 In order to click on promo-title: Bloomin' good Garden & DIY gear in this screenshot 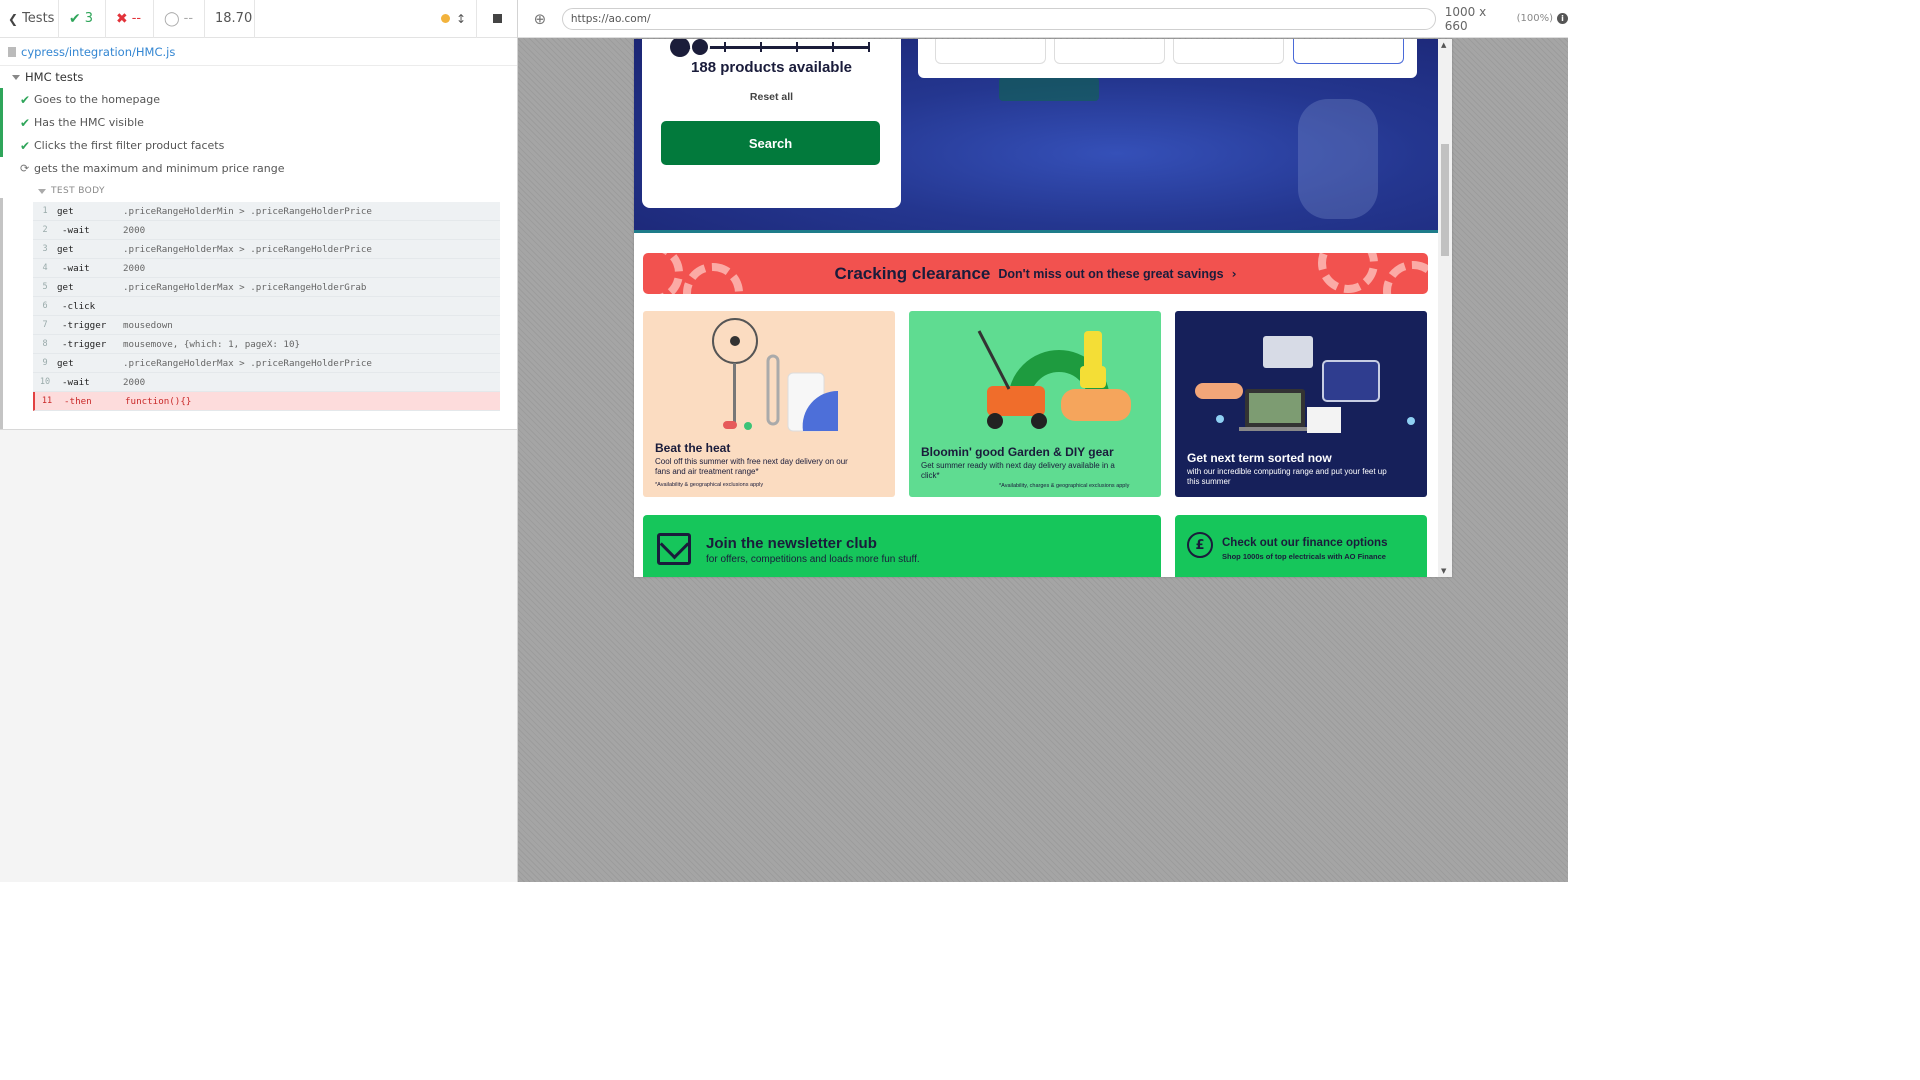, I will do `click(1017, 452)`.